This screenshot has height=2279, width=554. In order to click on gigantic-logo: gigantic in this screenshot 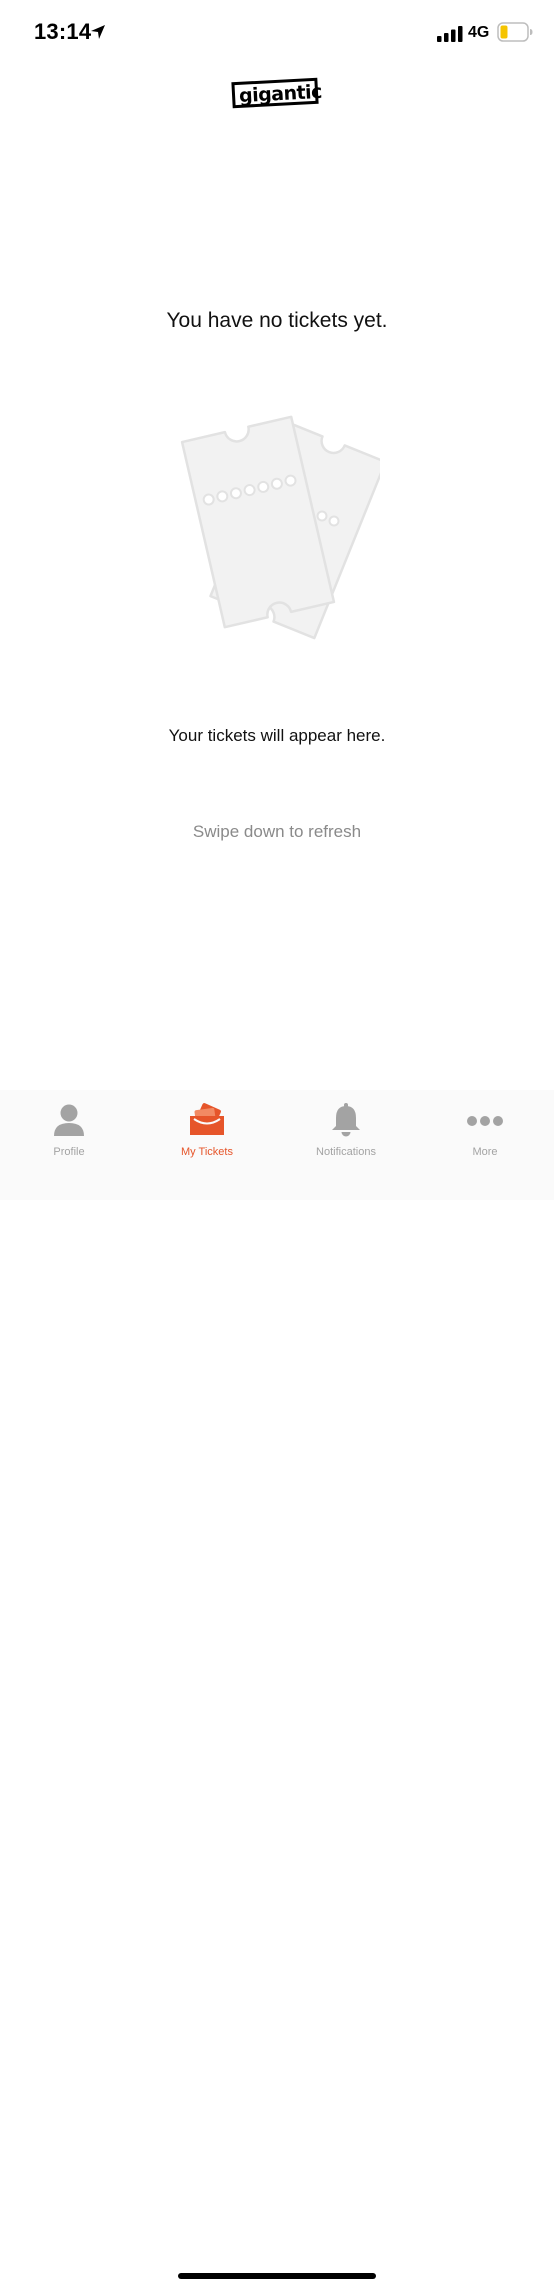, I will do `click(277, 95)`.